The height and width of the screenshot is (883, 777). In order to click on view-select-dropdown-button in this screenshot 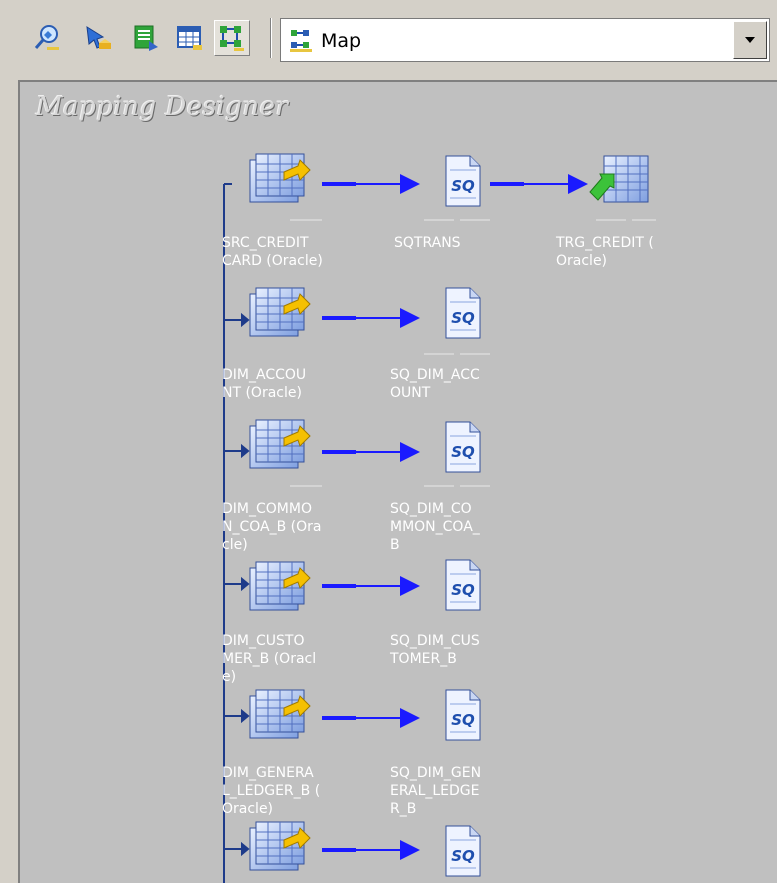, I will do `click(750, 40)`.